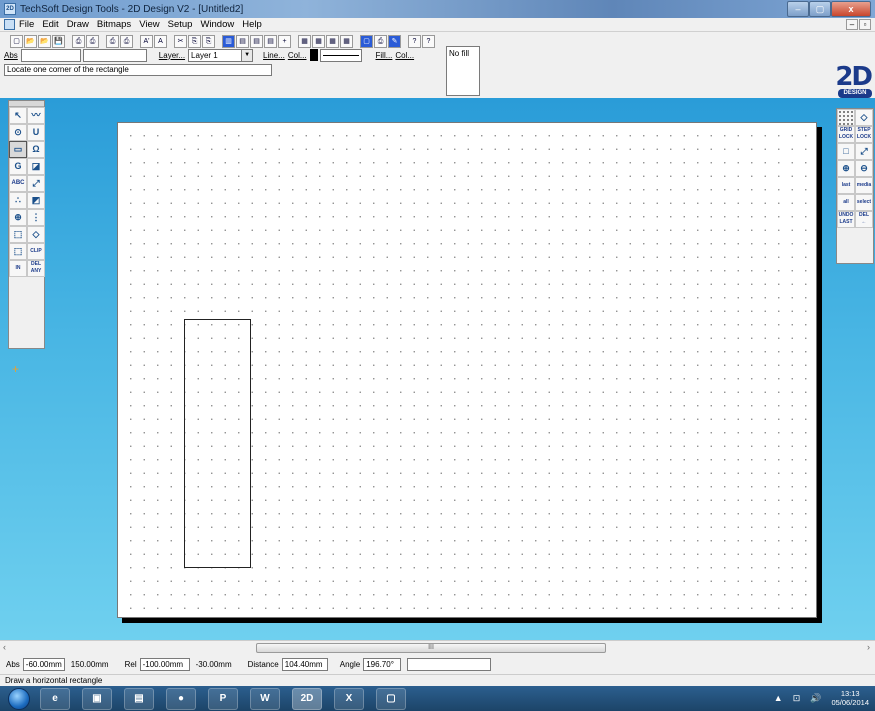 This screenshot has height=711, width=875. Describe the element at coordinates (864, 219) in the screenshot. I see `delete-last-icon: DEL ←` at that location.